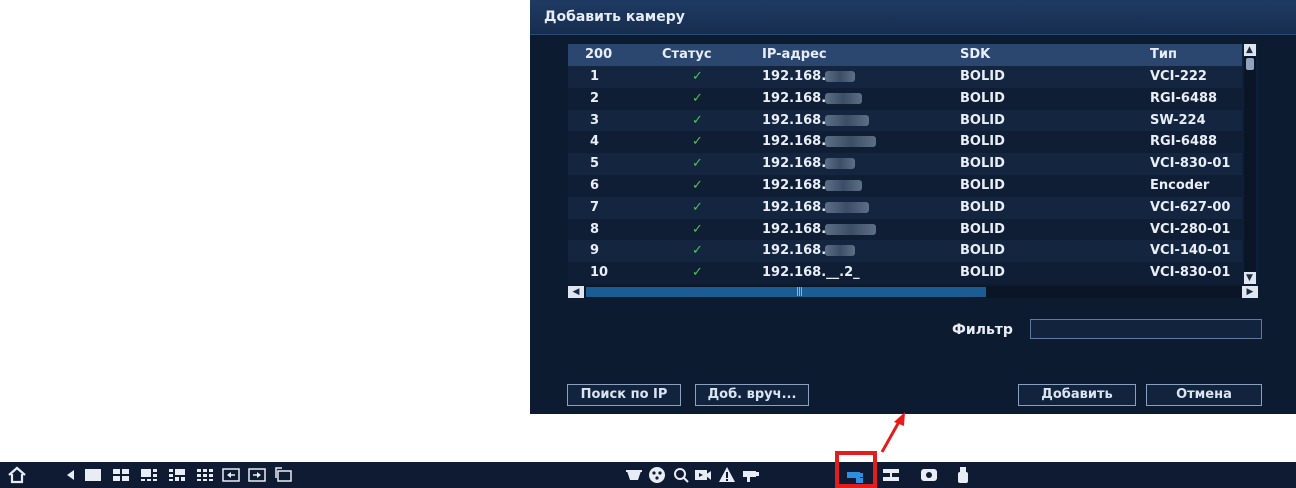  Describe the element at coordinates (1250, 64) in the screenshot. I see `scroll-thumb` at that location.